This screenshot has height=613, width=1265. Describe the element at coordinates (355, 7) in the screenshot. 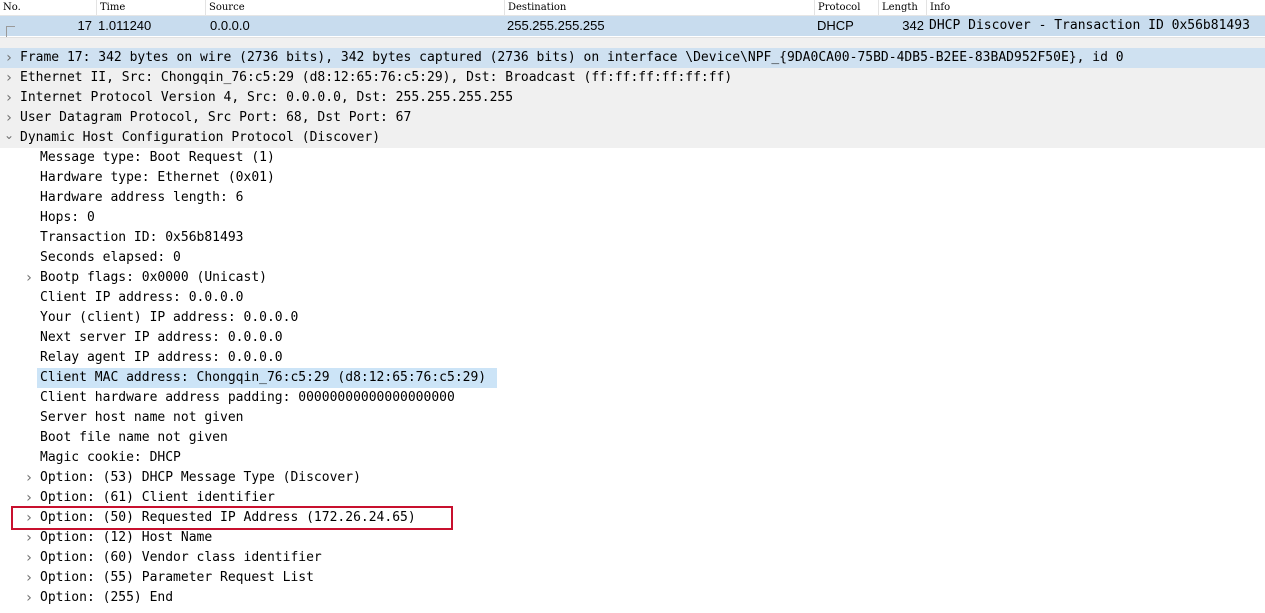

I see `column-header-source: Source` at that location.